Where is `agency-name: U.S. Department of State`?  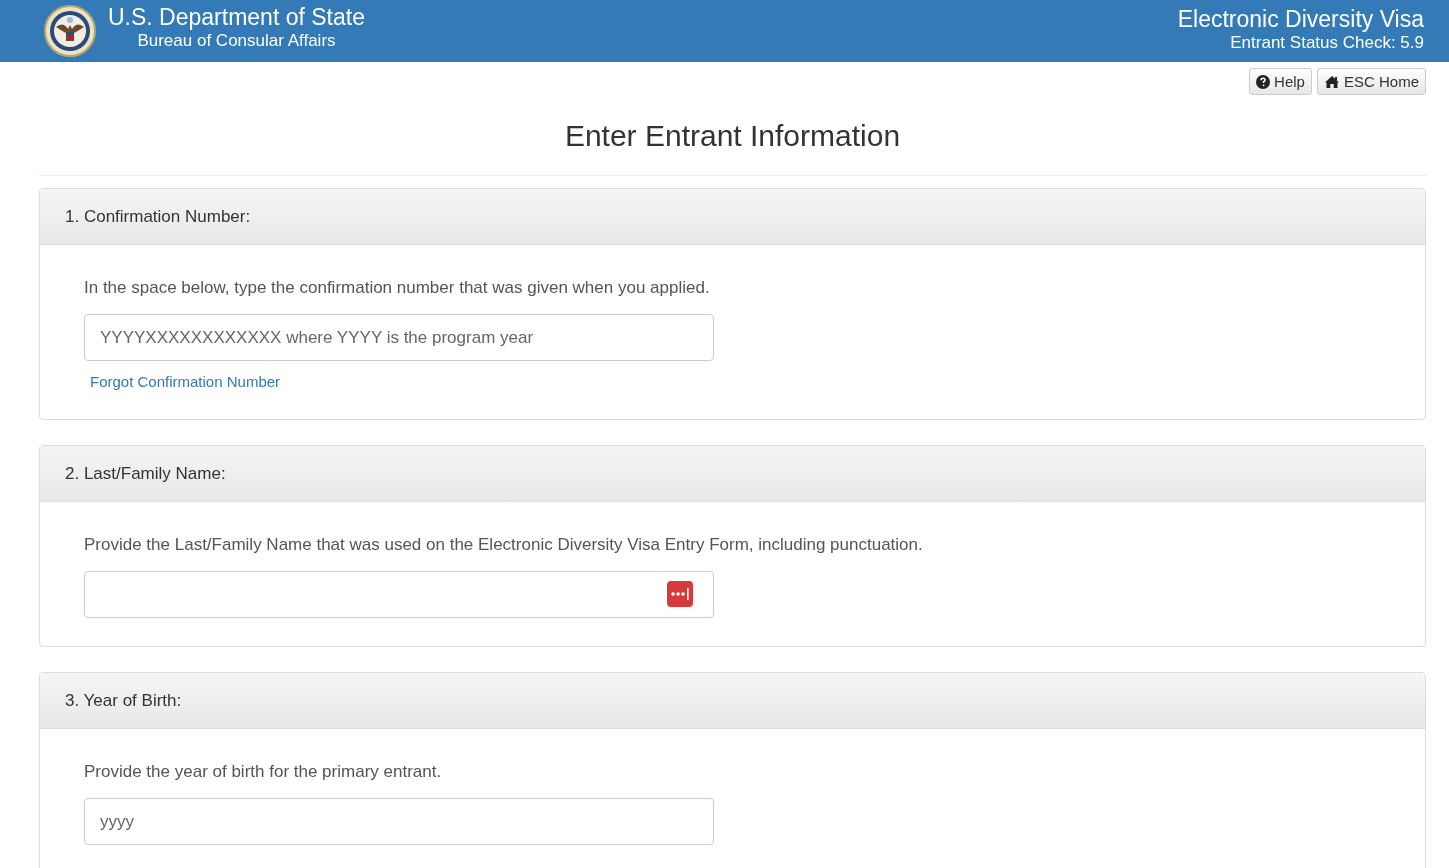
agency-name: U.S. Department of State is located at coordinates (236, 17).